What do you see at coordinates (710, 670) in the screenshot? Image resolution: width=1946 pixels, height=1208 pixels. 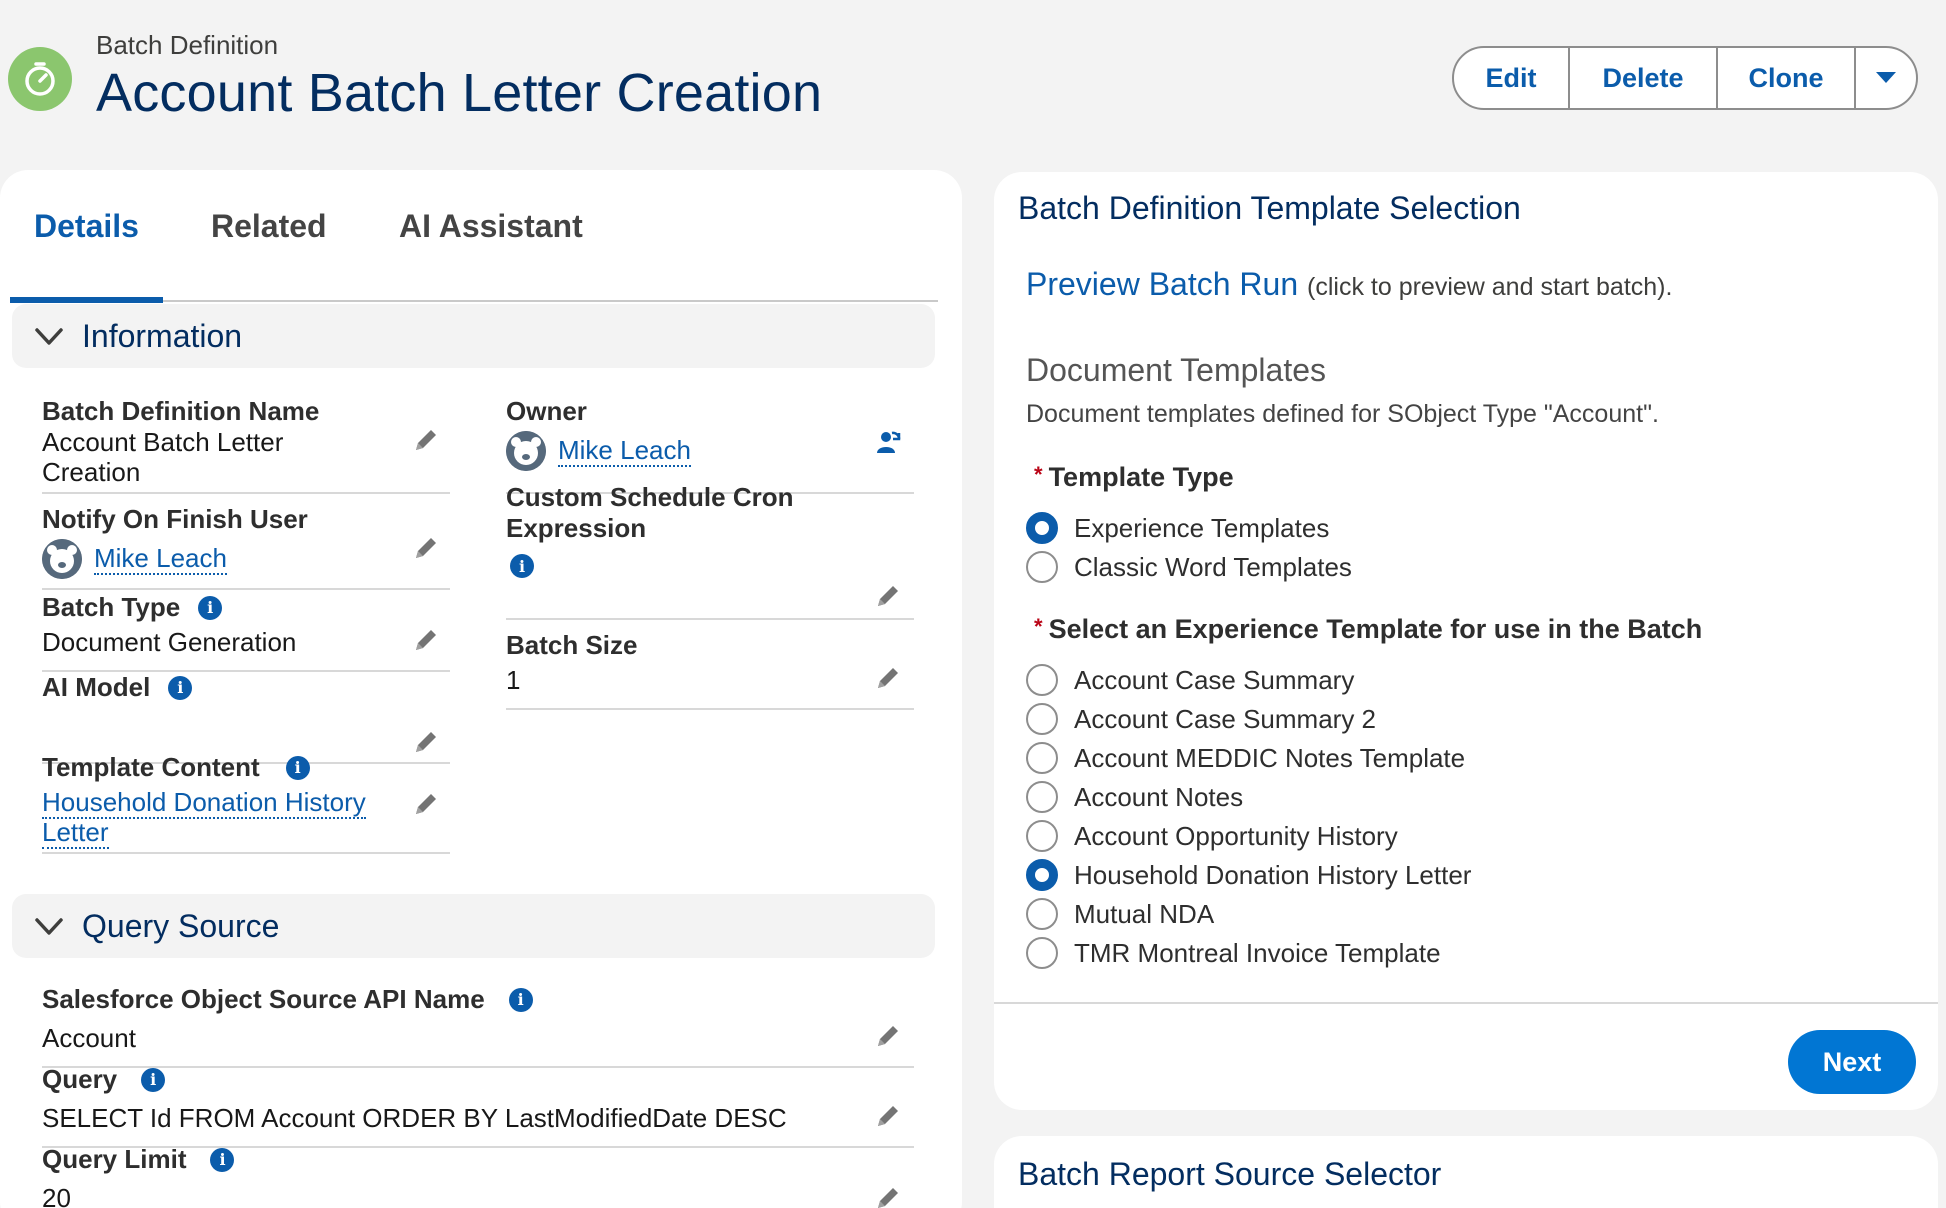 I see `field-batch-size: Batch Size 1` at bounding box center [710, 670].